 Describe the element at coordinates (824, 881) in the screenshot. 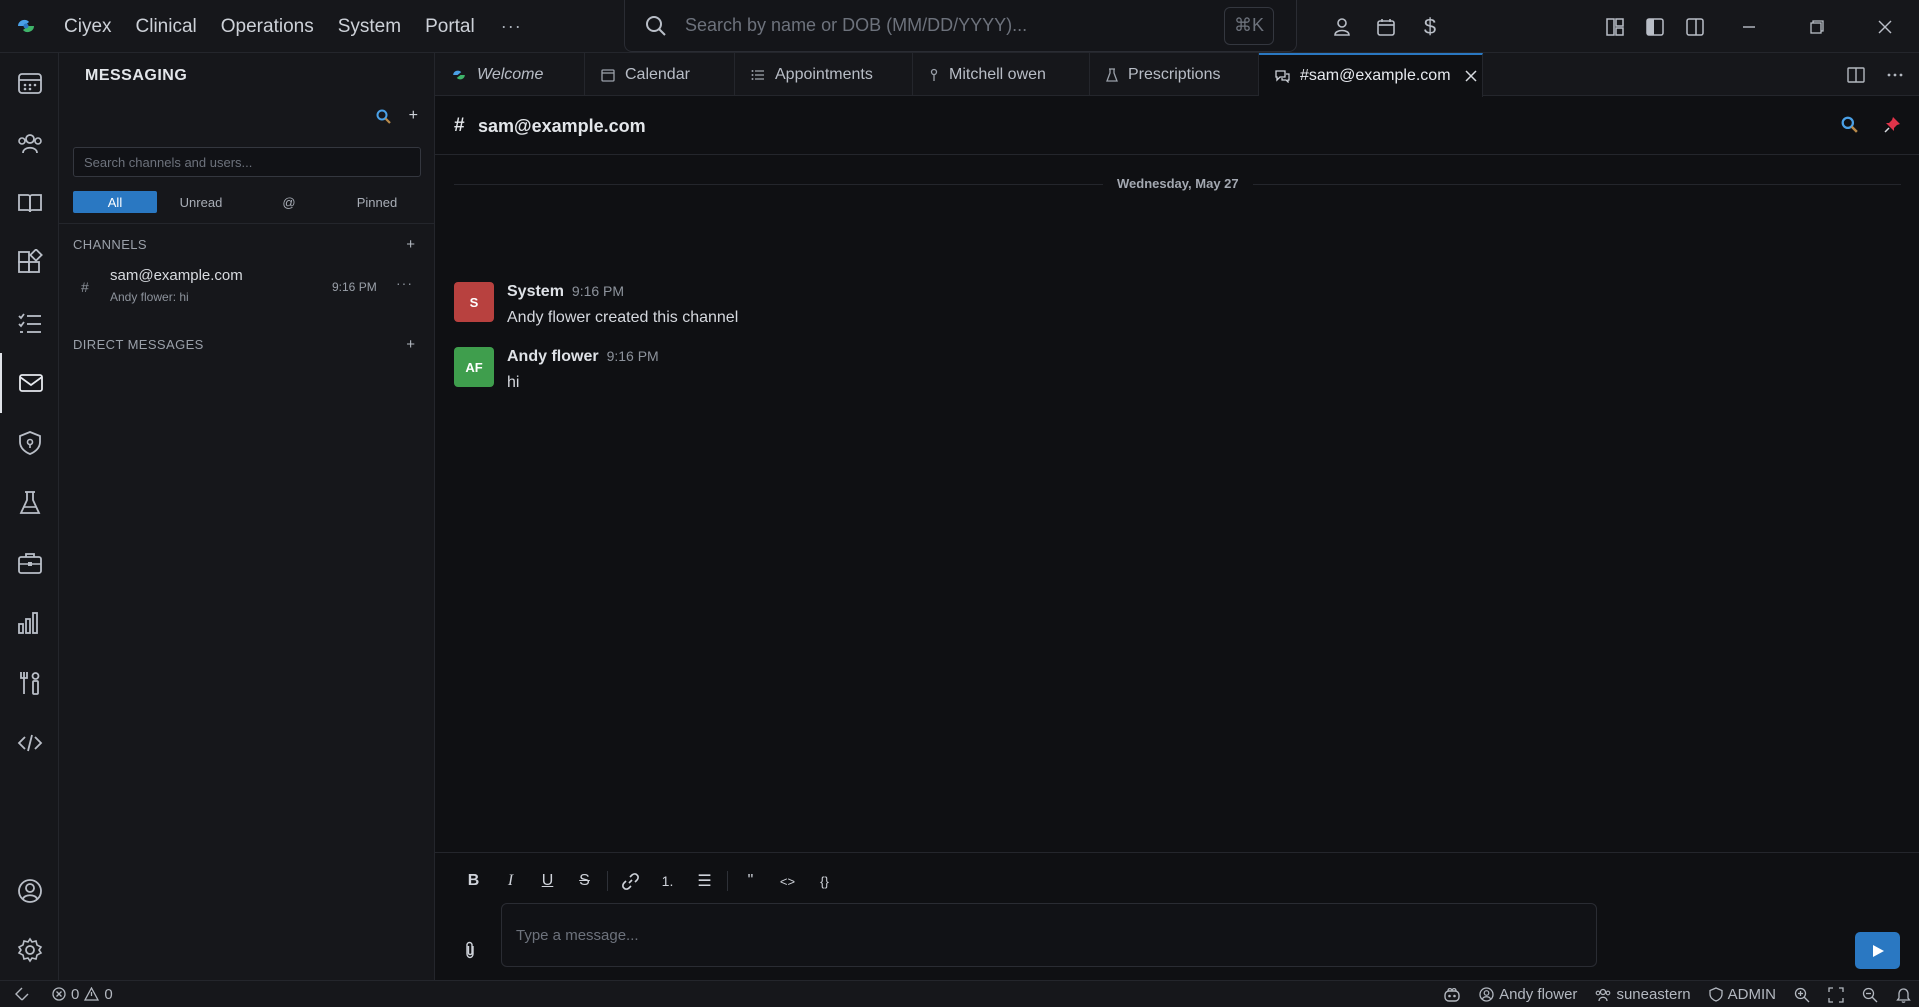

I see `code-block-button: {}` at that location.